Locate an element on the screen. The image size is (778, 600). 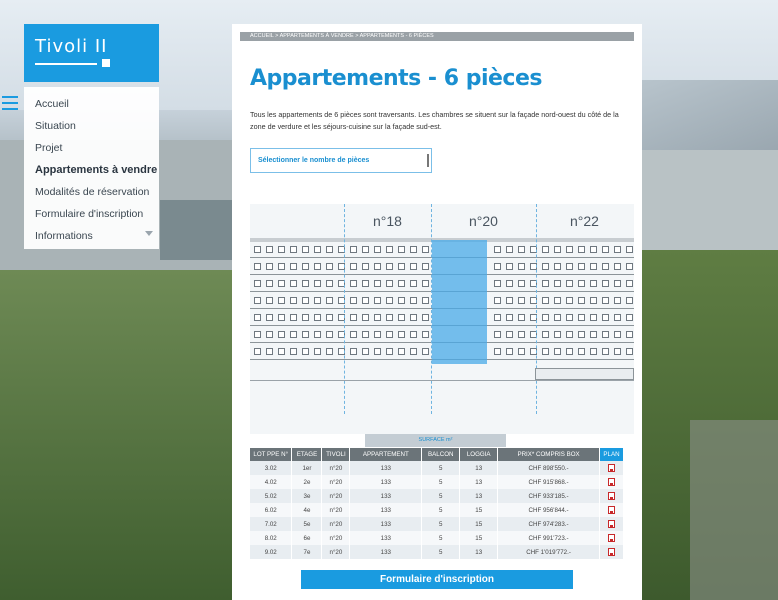
table-cell: 6.02 is located at coordinates (271, 510).